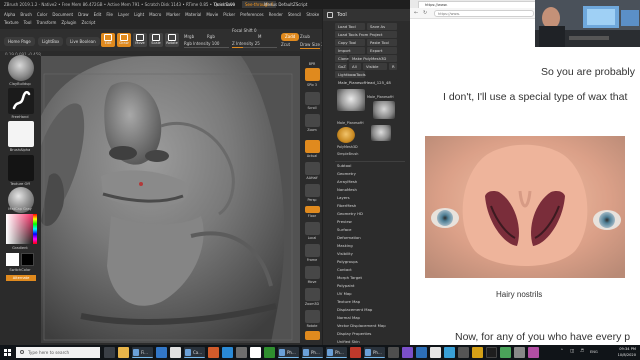 Image resolution: width=640 pixels, height=360 pixels. Describe the element at coordinates (211, 37) in the screenshot. I see `rgb-toggle: Rgb` at that location.